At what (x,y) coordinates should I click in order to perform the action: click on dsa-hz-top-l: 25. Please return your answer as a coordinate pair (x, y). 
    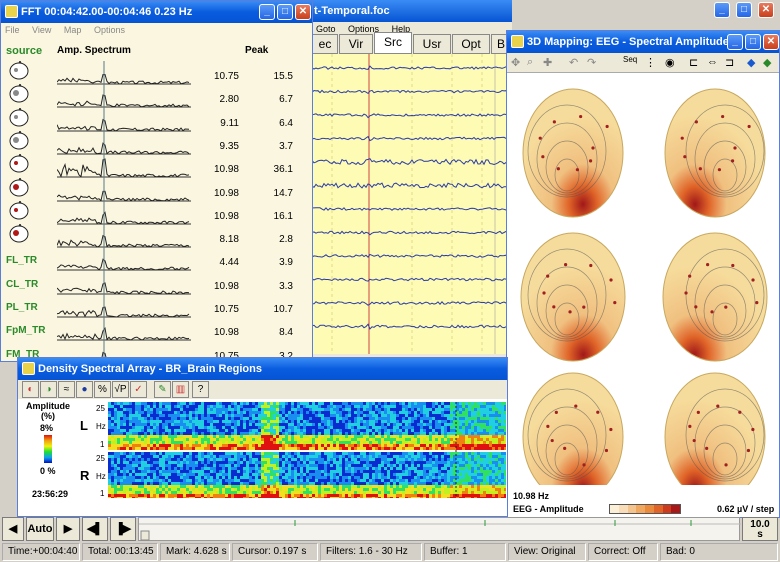
    Looking at the image, I should click on (100, 408).